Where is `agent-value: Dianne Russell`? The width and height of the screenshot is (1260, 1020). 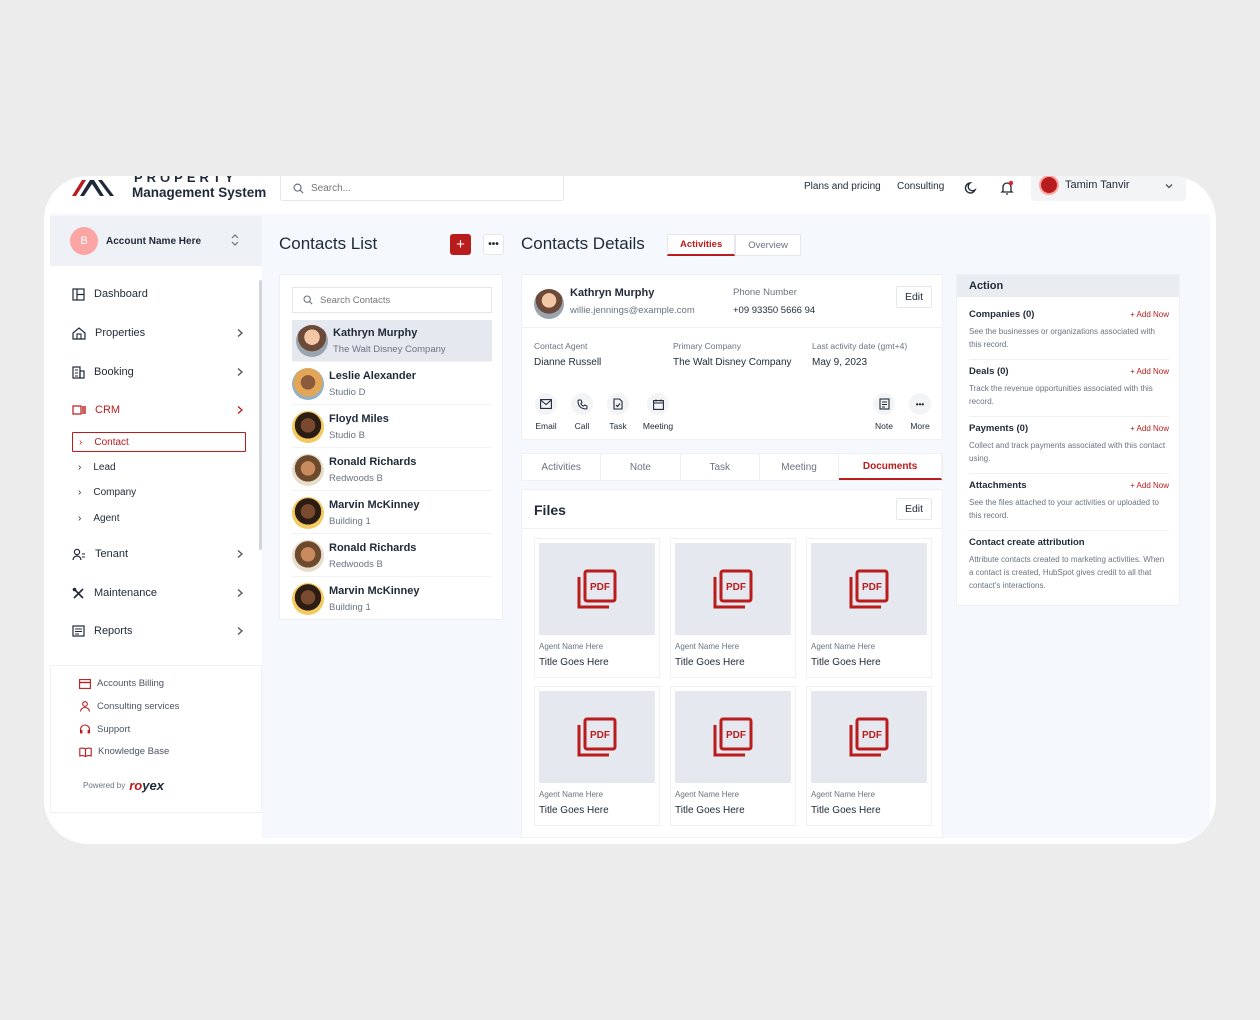
agent-value: Dianne Russell is located at coordinates (568, 362).